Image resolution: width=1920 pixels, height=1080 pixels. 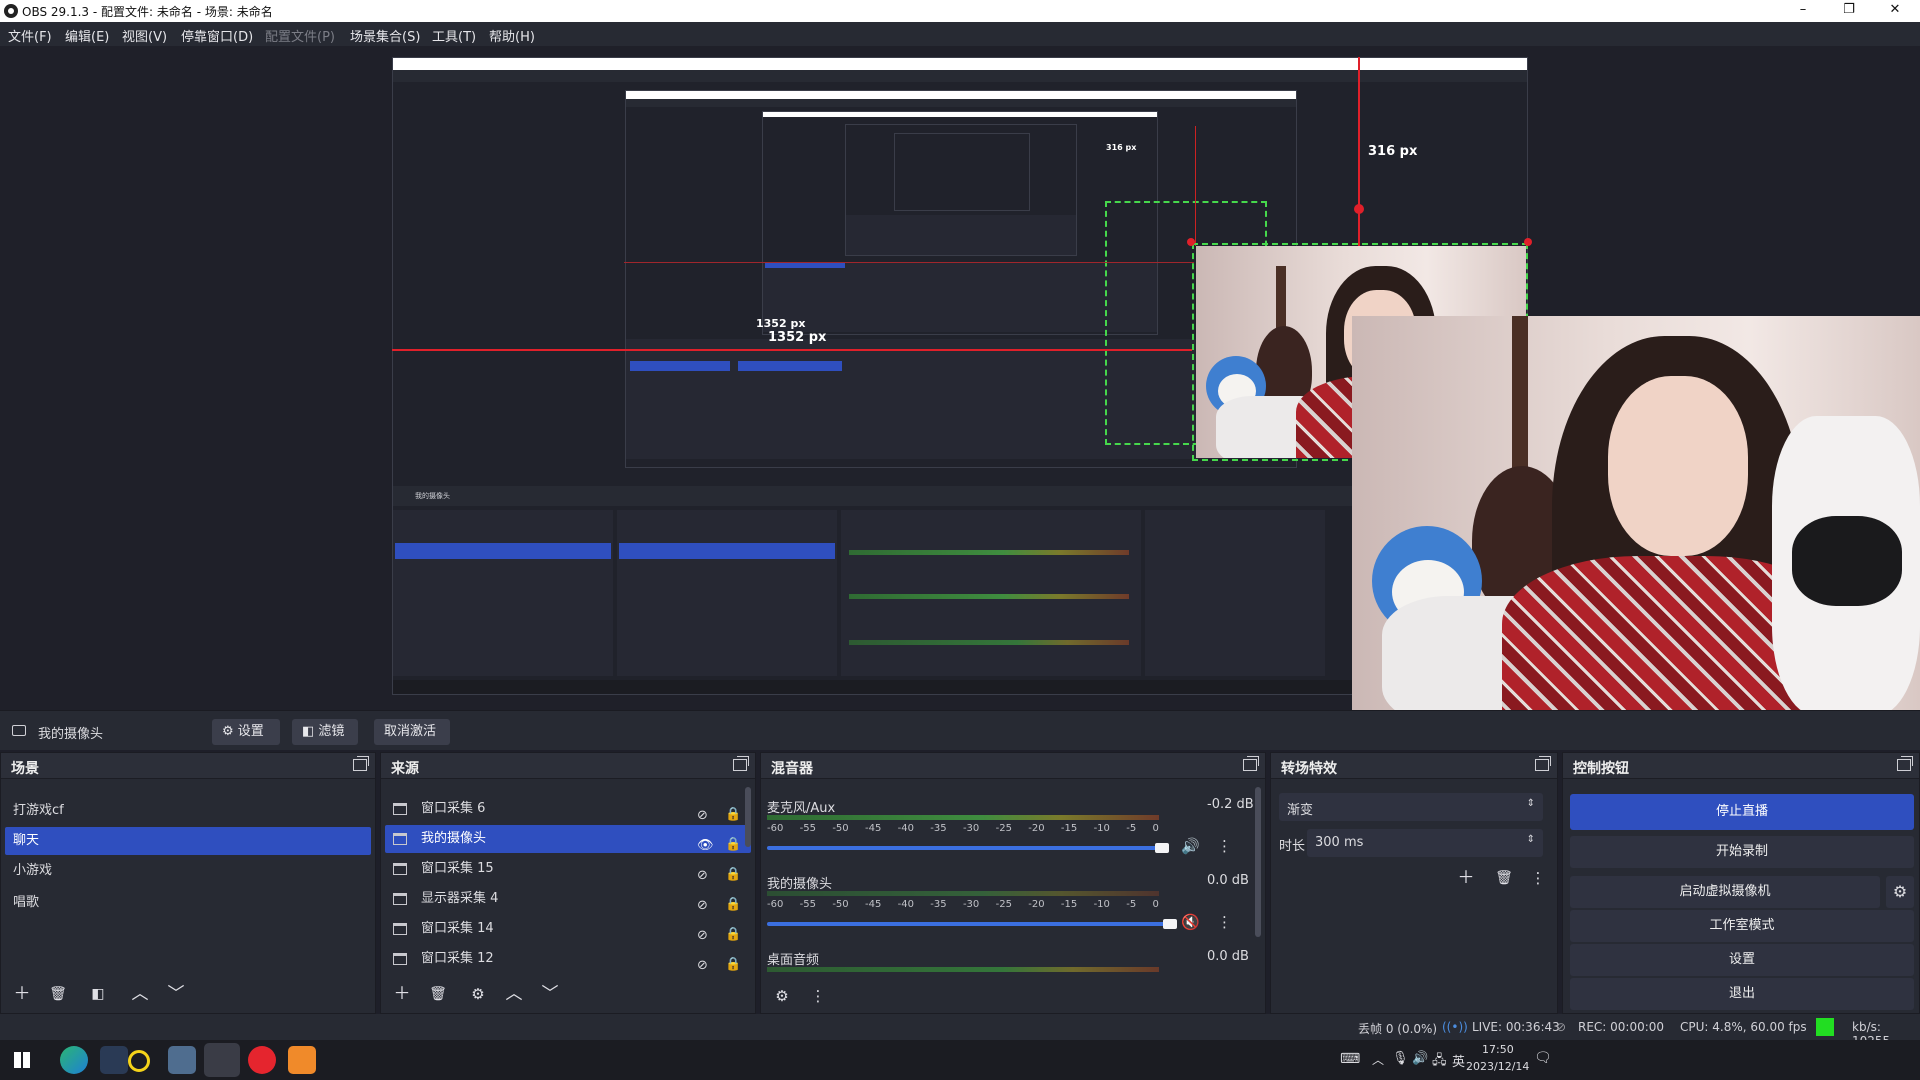 I want to click on remove-source-icon: 🗑, so click(x=438, y=994).